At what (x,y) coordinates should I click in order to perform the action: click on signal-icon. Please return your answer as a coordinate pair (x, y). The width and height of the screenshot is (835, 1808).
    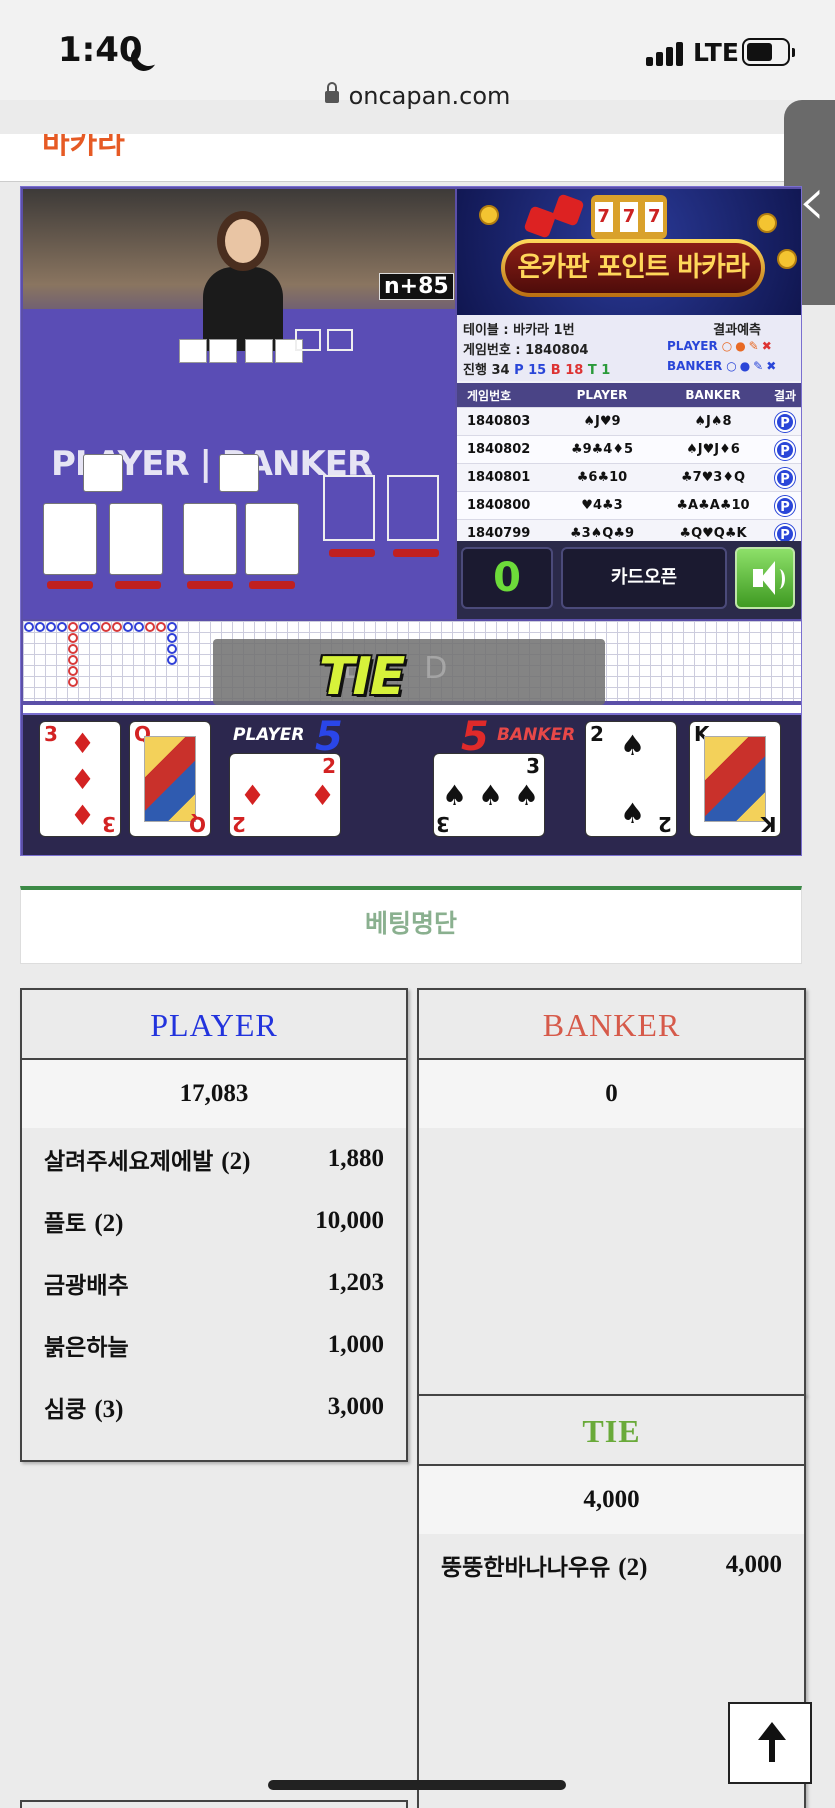
    Looking at the image, I should click on (666, 53).